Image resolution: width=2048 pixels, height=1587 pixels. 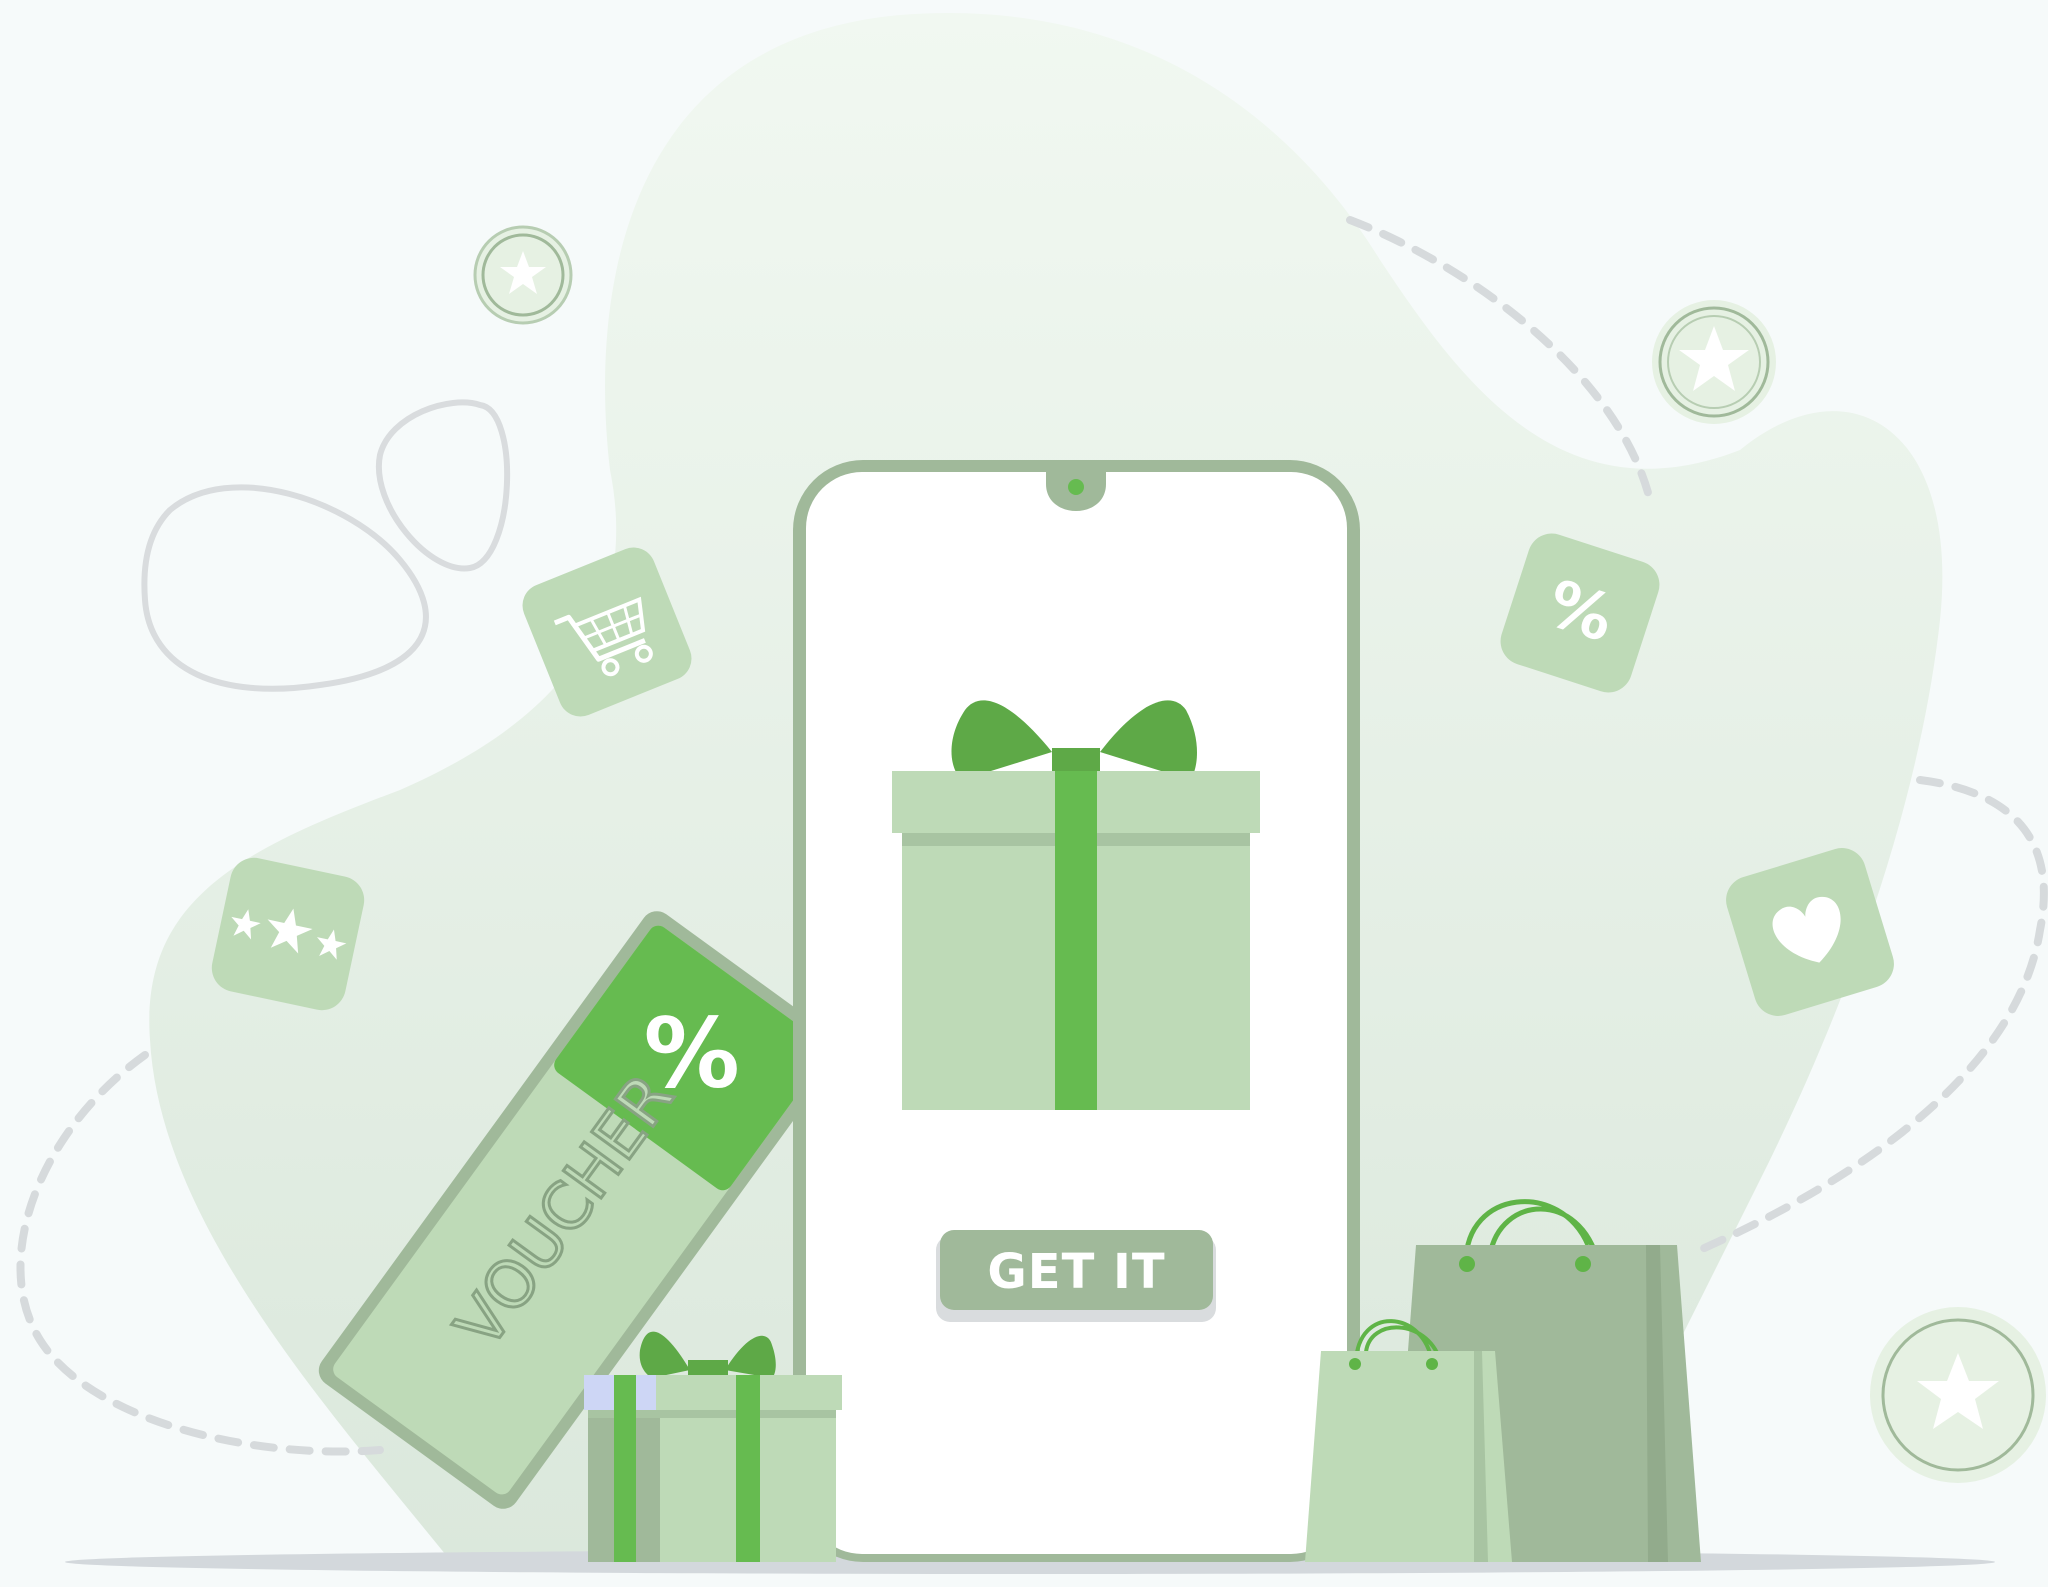 What do you see at coordinates (285, 588) in the screenshot?
I see `loop-outline-large` at bounding box center [285, 588].